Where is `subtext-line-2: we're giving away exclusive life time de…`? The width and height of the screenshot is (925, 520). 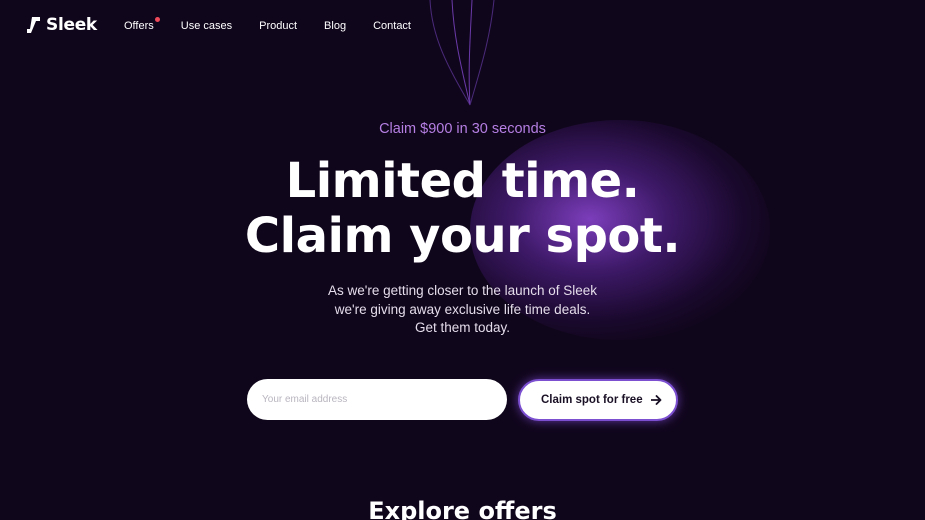
subtext-line-2: we're giving away exclusive life time de… is located at coordinates (462, 309).